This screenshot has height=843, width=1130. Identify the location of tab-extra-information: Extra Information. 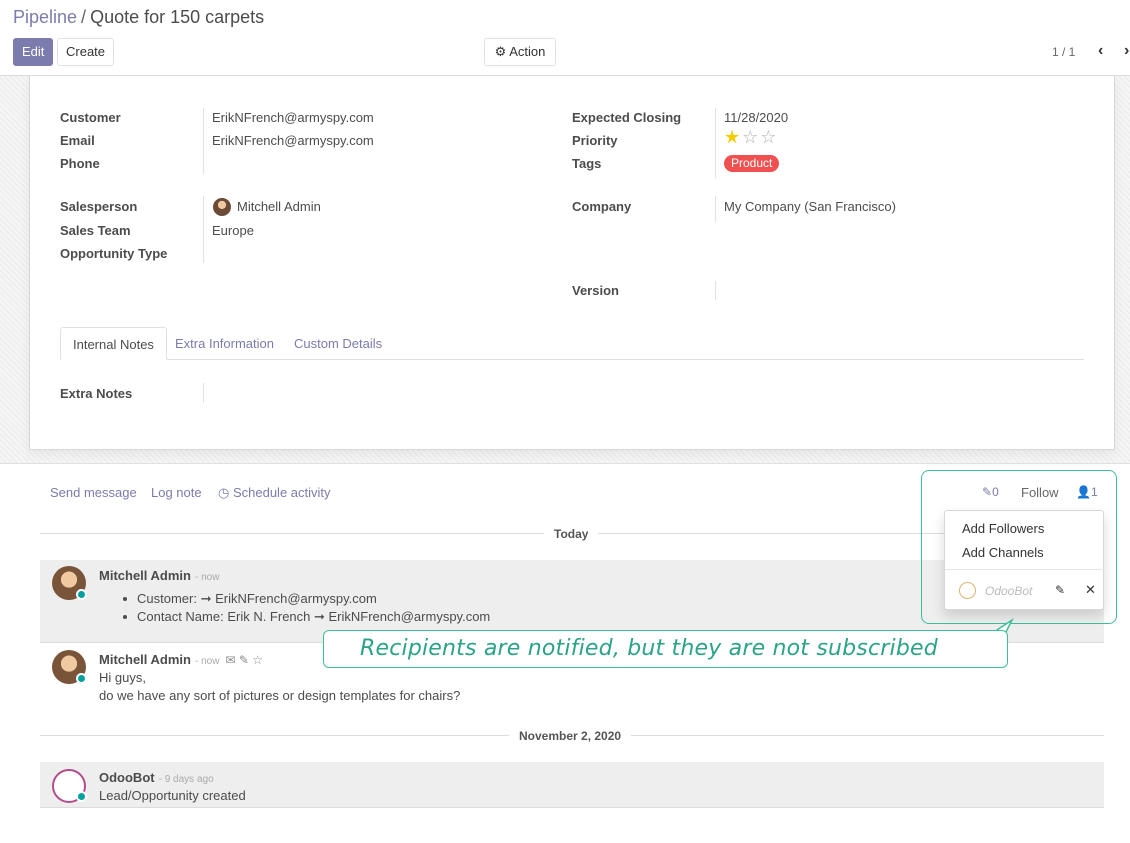
(224, 343).